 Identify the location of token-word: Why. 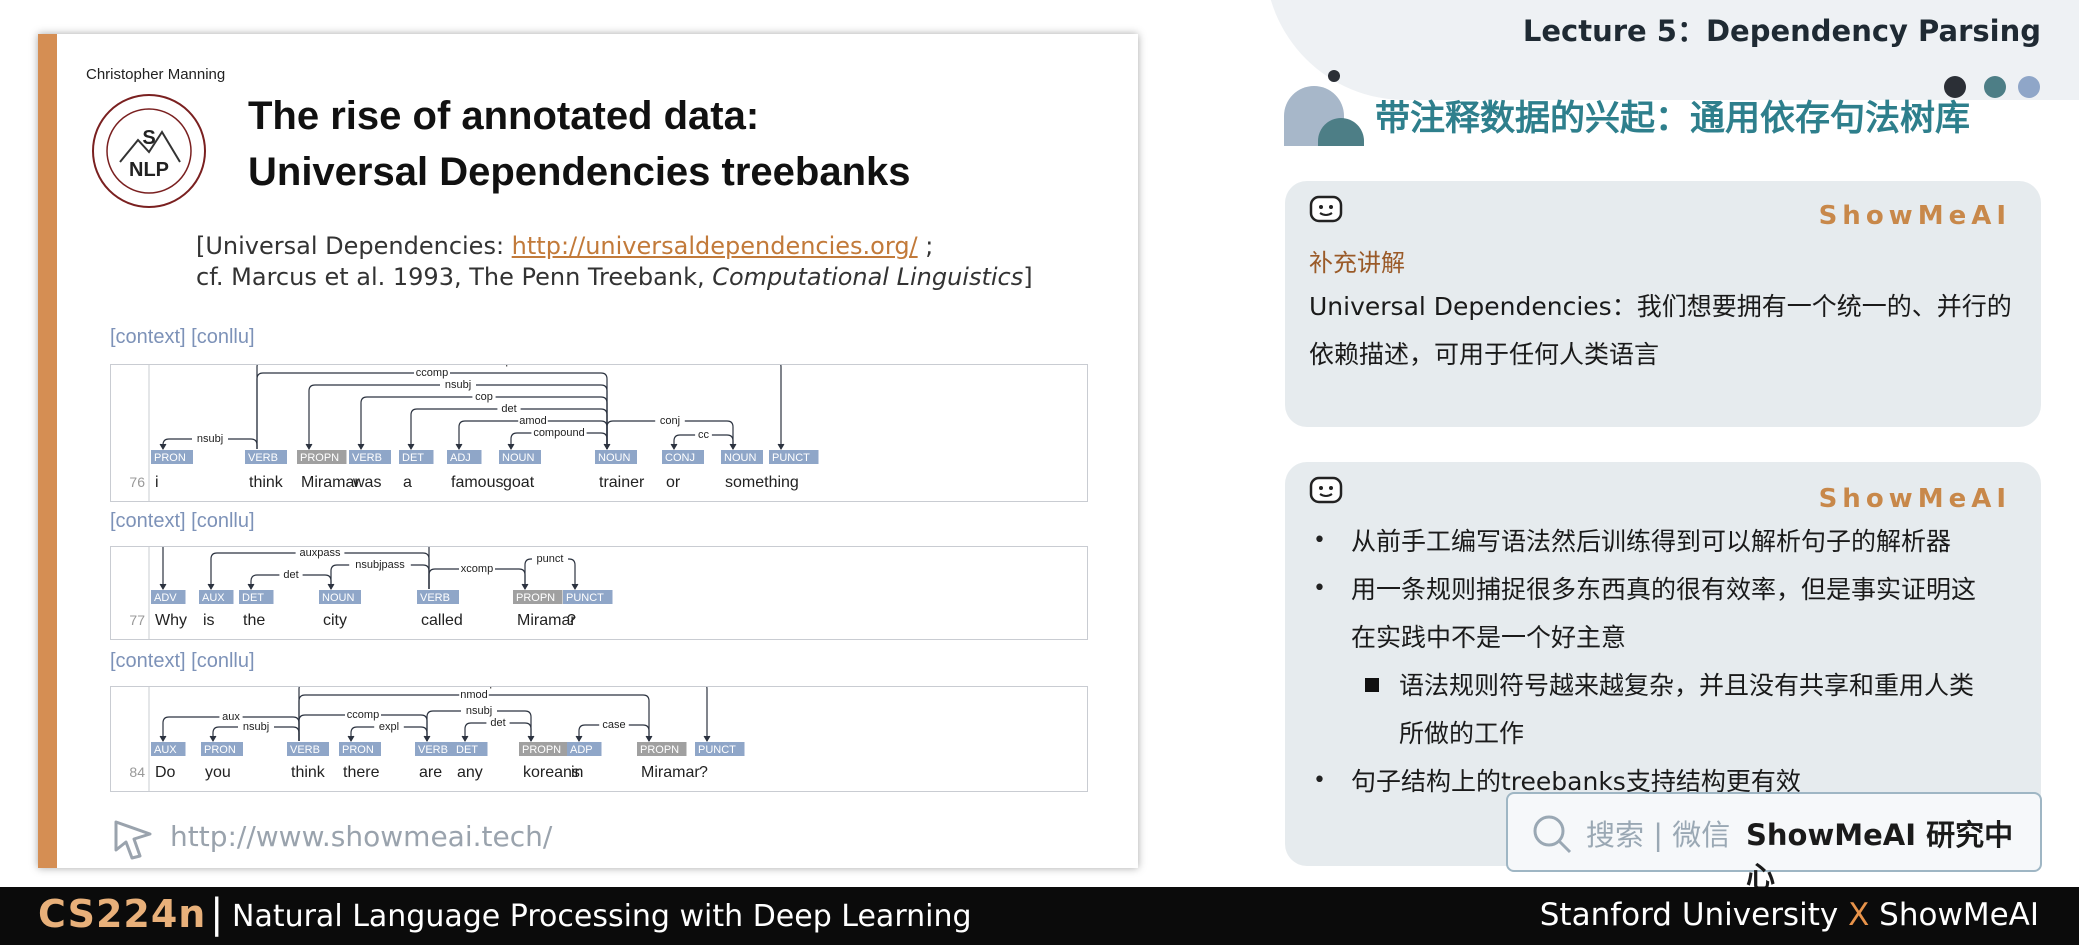
(171, 620).